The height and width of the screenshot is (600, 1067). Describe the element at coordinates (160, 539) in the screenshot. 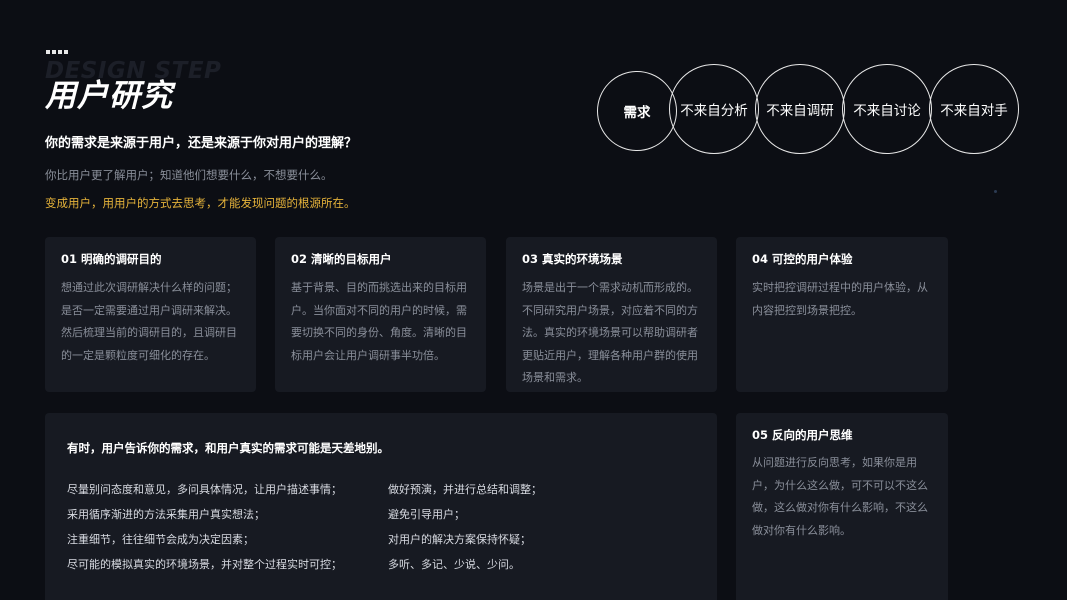

I see `tip-item: 注重细节，往往细节会成为决定因素；` at that location.